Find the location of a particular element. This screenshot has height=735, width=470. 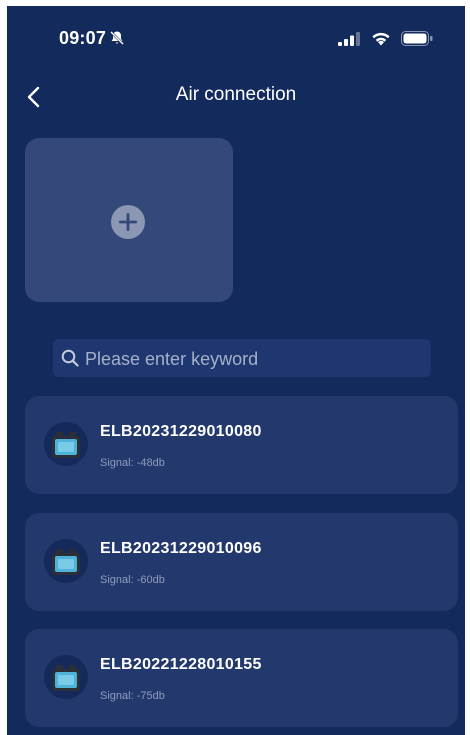

device-list-item: ELB20231229010080 Signal: -48db is located at coordinates (241, 445).